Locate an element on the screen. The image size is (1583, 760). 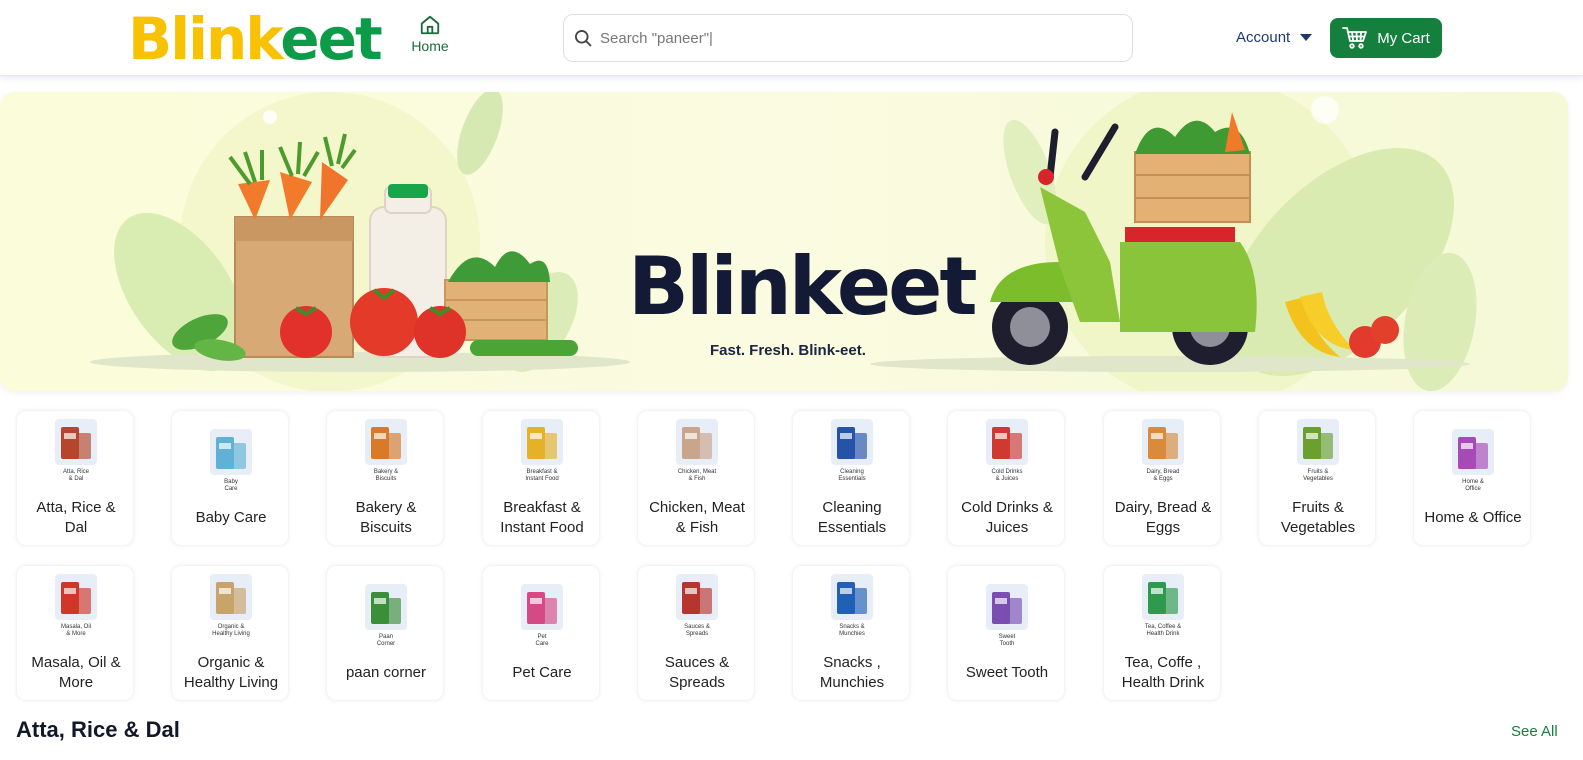
home-label: Home is located at coordinates (430, 46).